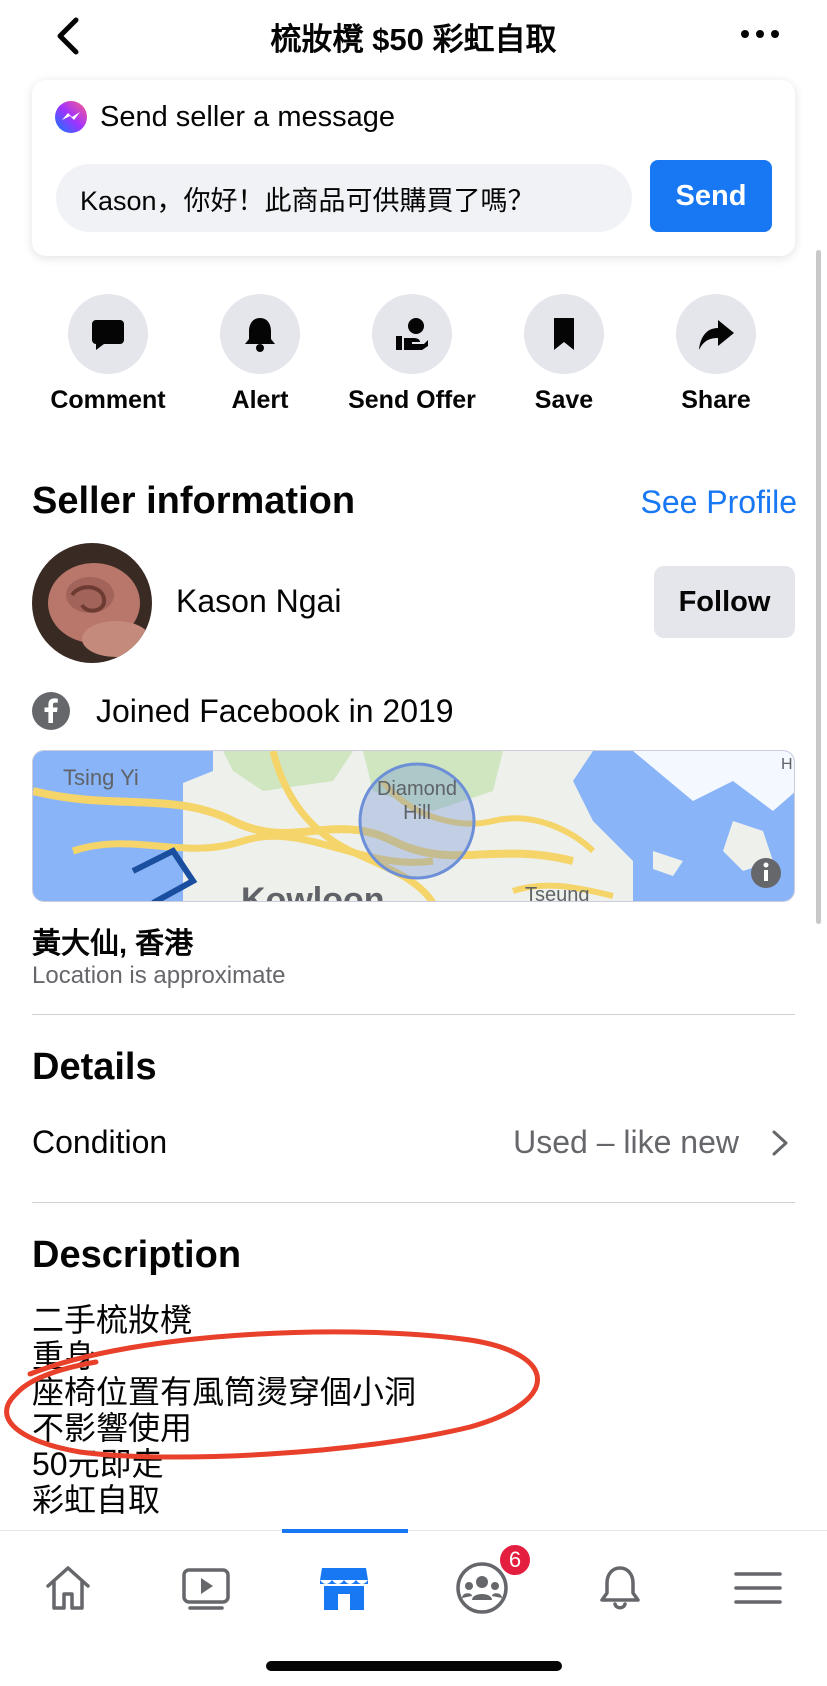 This screenshot has width=827, height=1686. Describe the element at coordinates (718, 502) in the screenshot. I see `see-profile-link: See Profile` at that location.